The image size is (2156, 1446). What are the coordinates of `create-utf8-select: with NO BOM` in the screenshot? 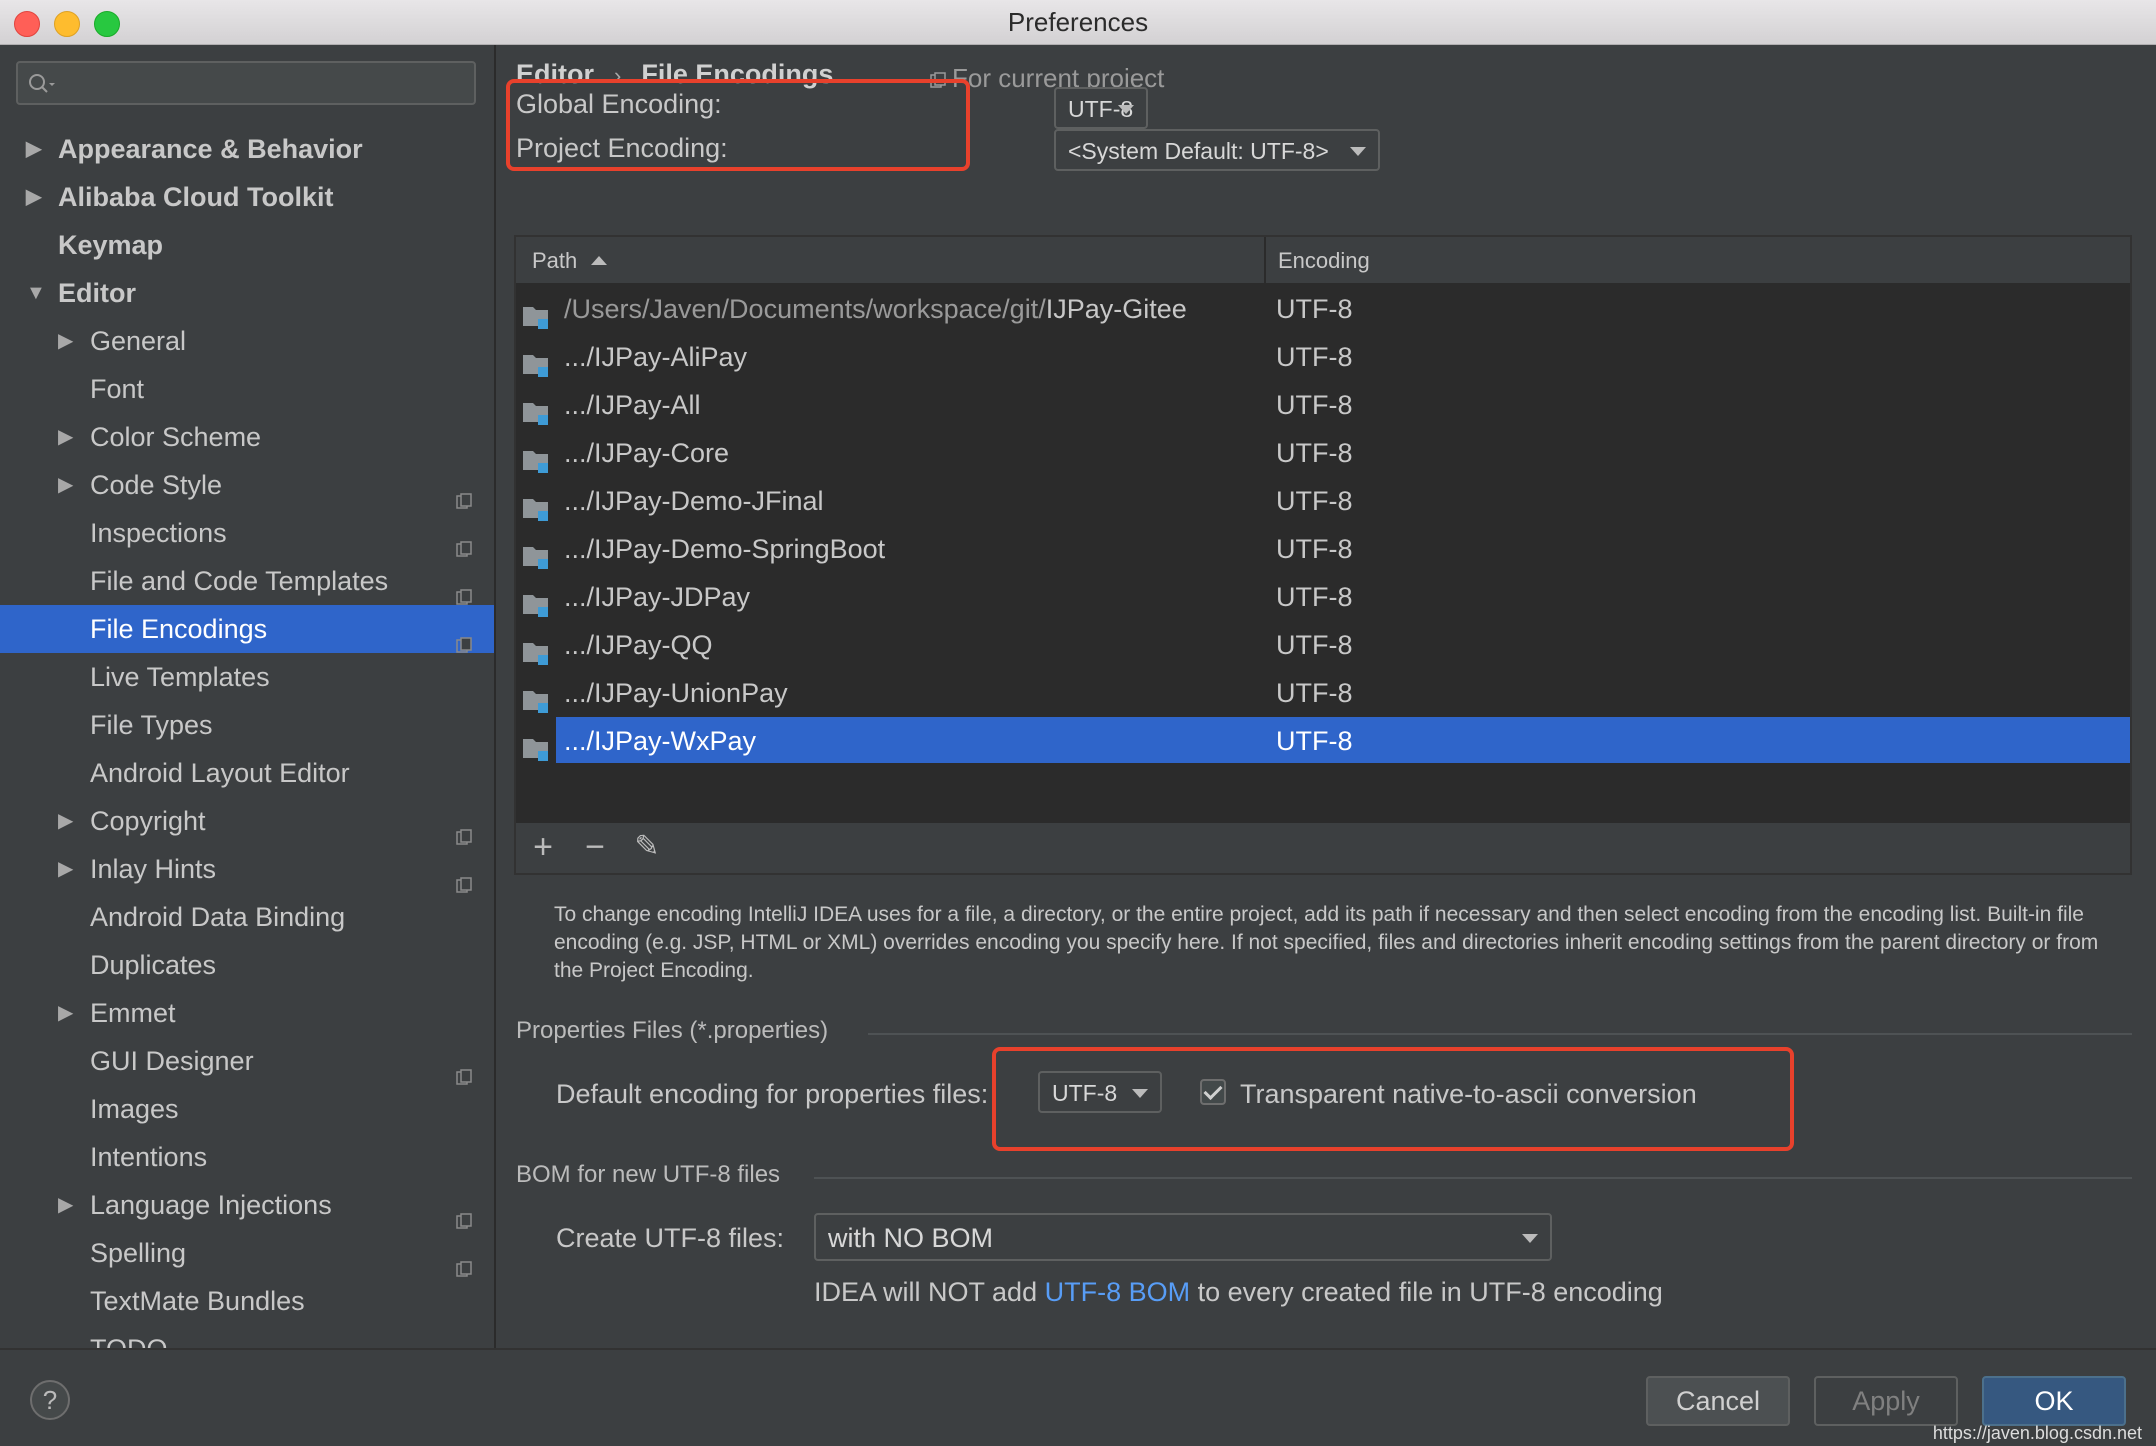 It's located at (1183, 1237).